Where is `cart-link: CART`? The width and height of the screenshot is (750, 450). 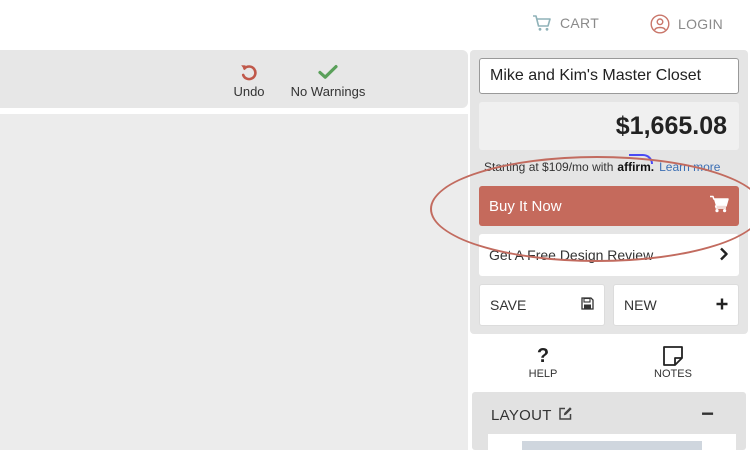
cart-link: CART is located at coordinates (565, 23).